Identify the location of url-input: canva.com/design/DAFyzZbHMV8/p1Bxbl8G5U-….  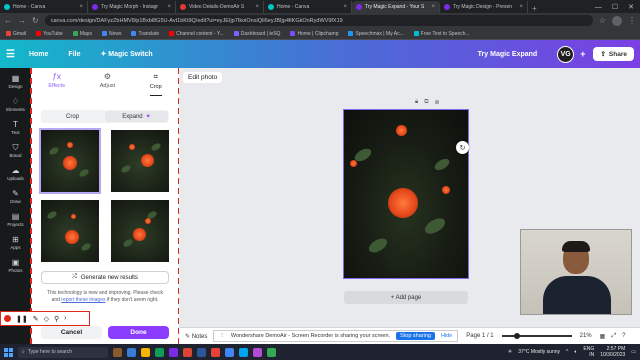
(318, 20).